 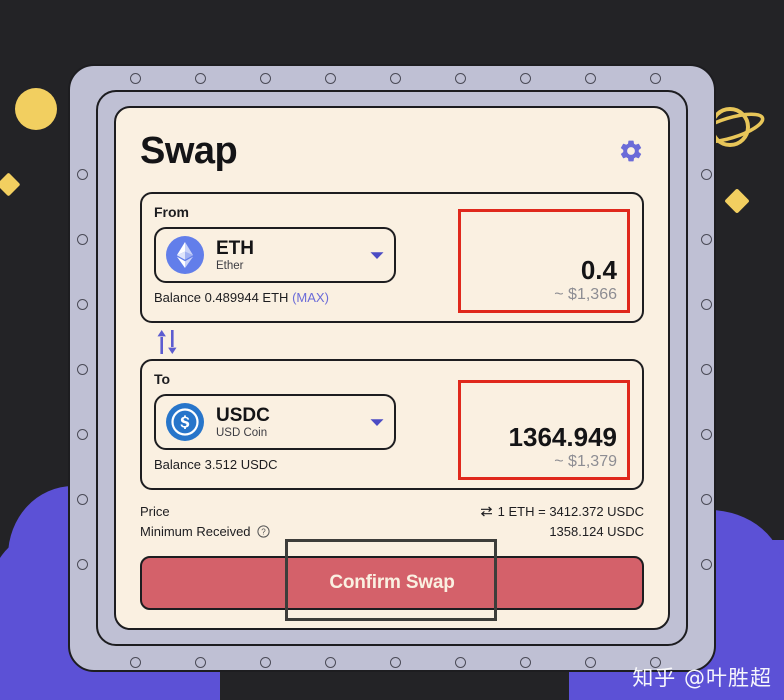 I want to click on gear-icon, so click(x=631, y=151).